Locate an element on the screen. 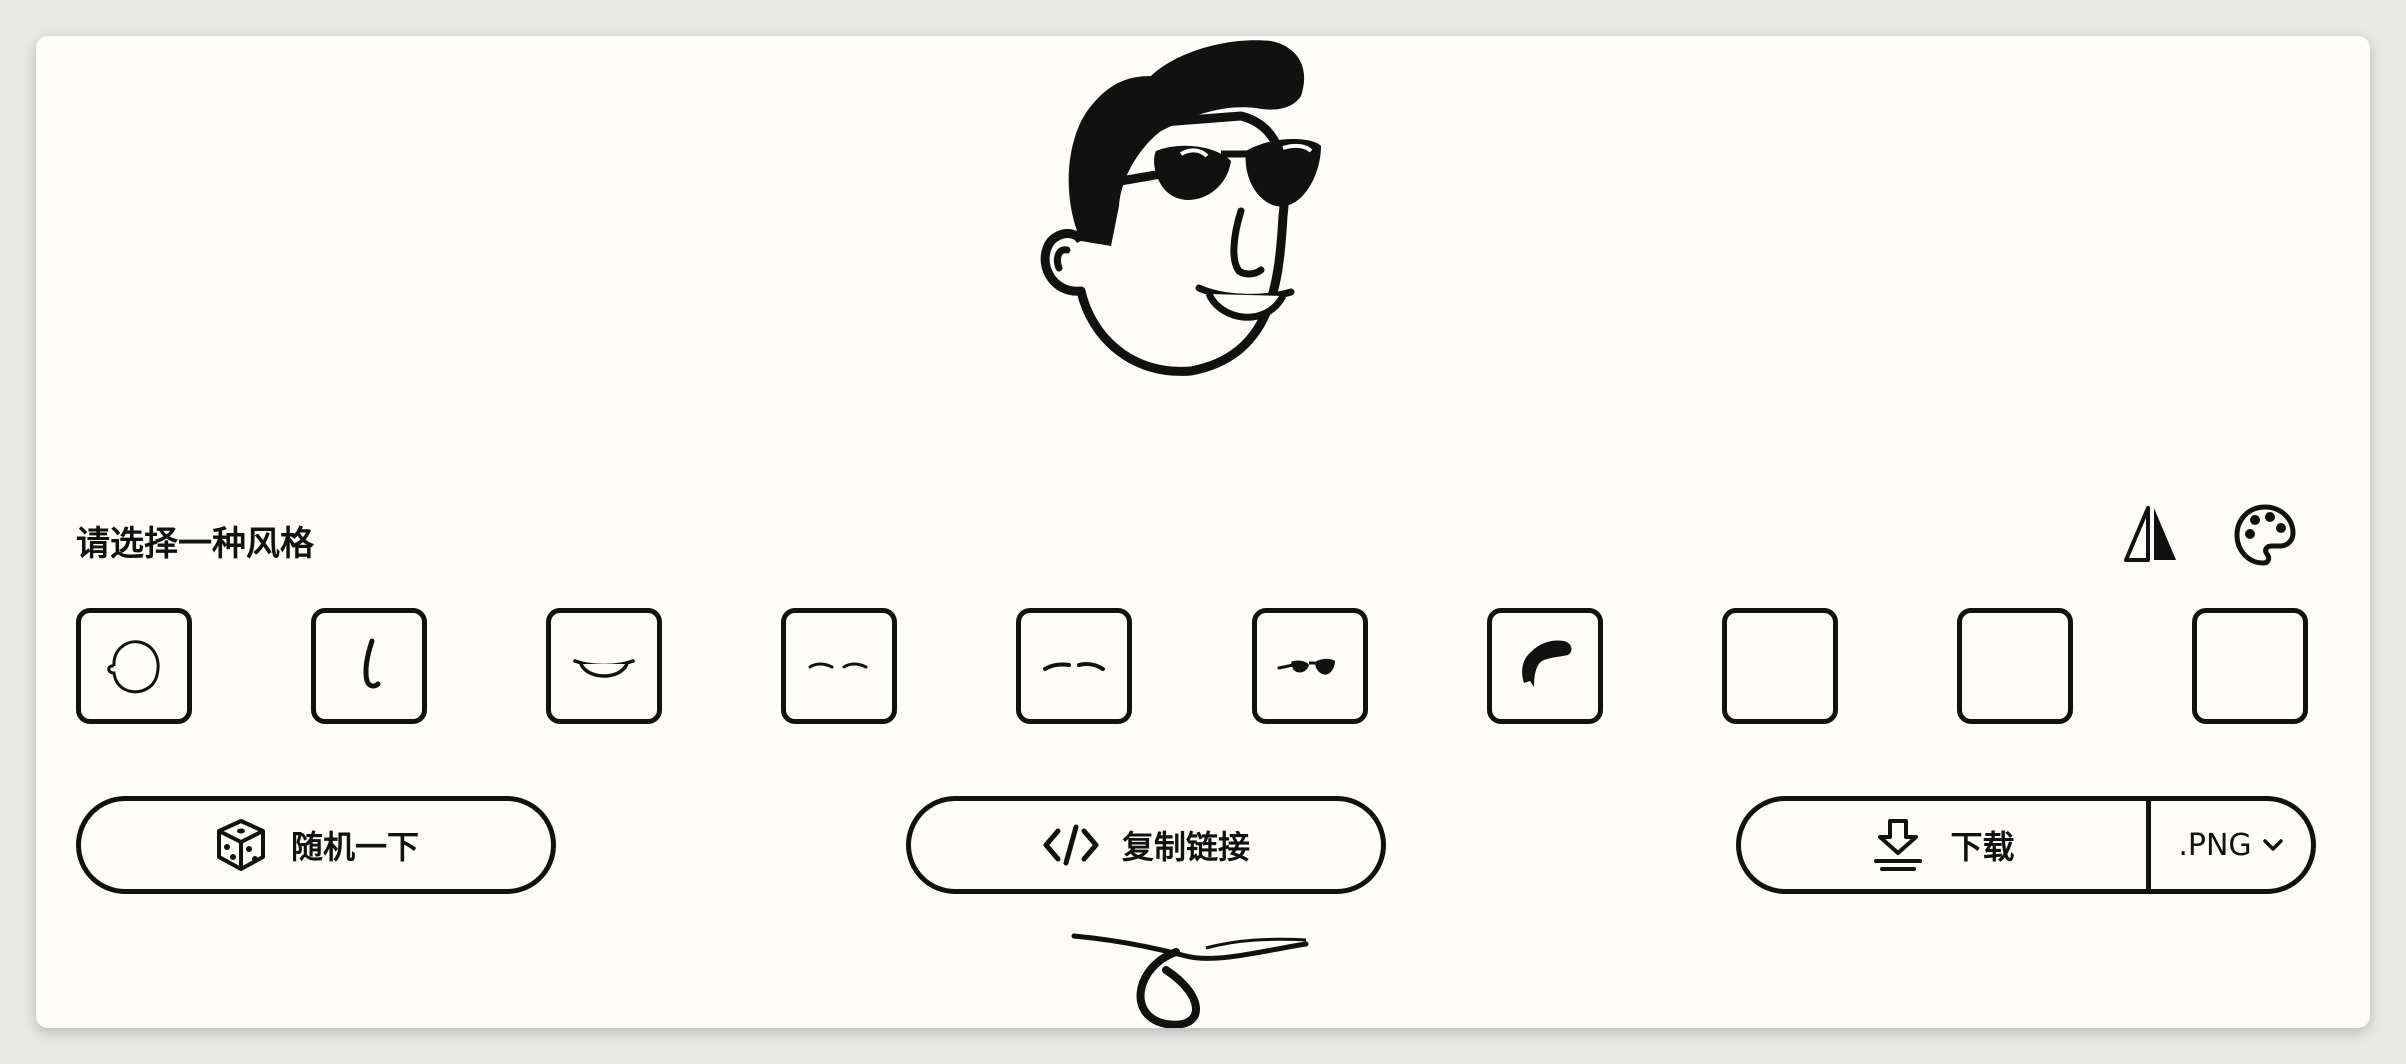 This screenshot has height=1064, width=2406. section-title: 请选择一种风格 is located at coordinates (195, 544).